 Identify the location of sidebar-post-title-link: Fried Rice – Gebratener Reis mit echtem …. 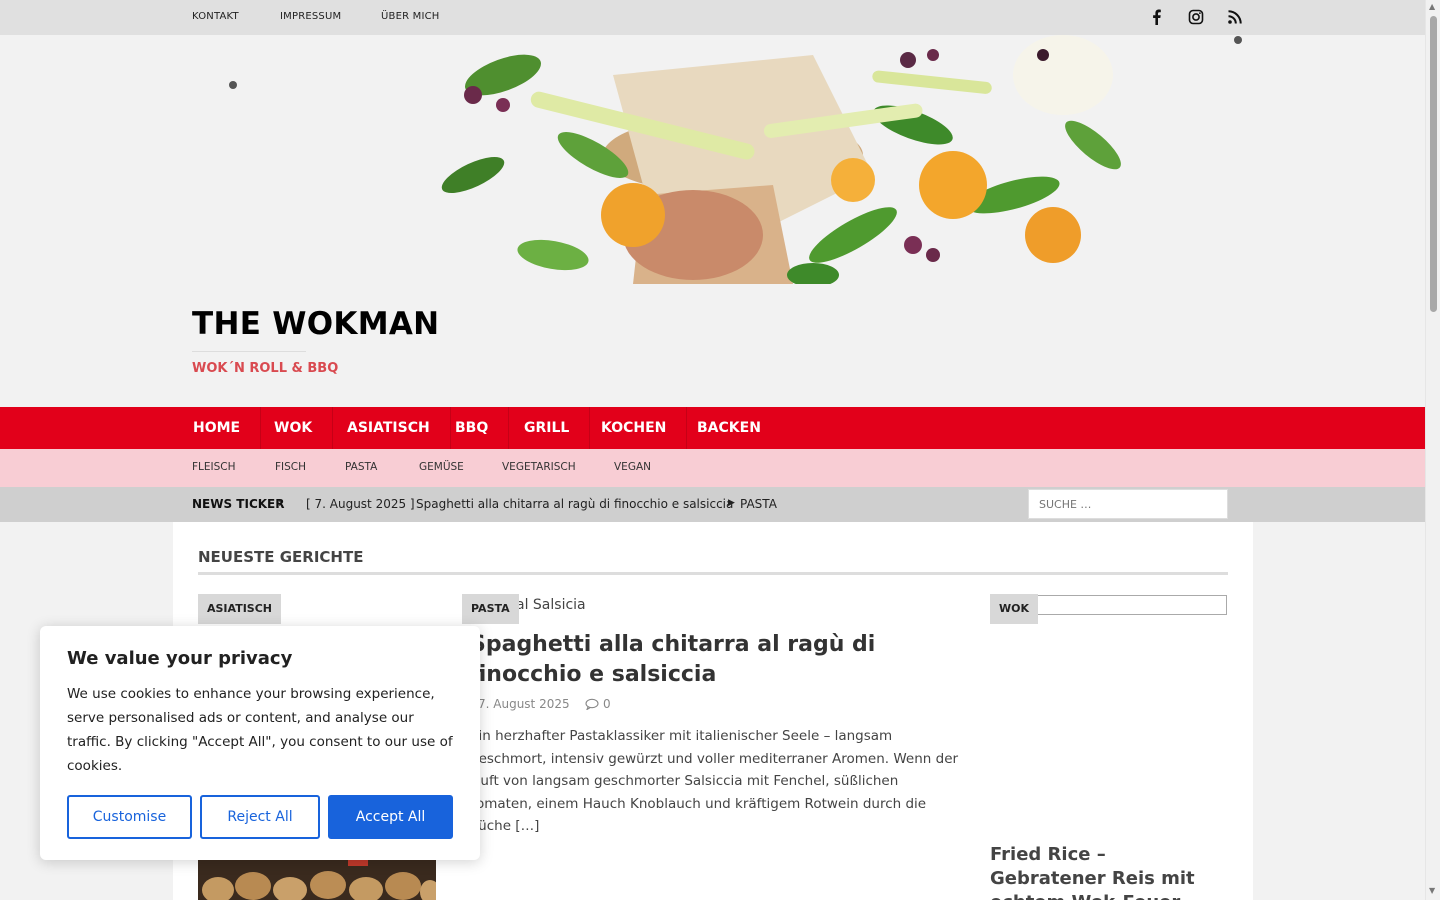
(1105, 871).